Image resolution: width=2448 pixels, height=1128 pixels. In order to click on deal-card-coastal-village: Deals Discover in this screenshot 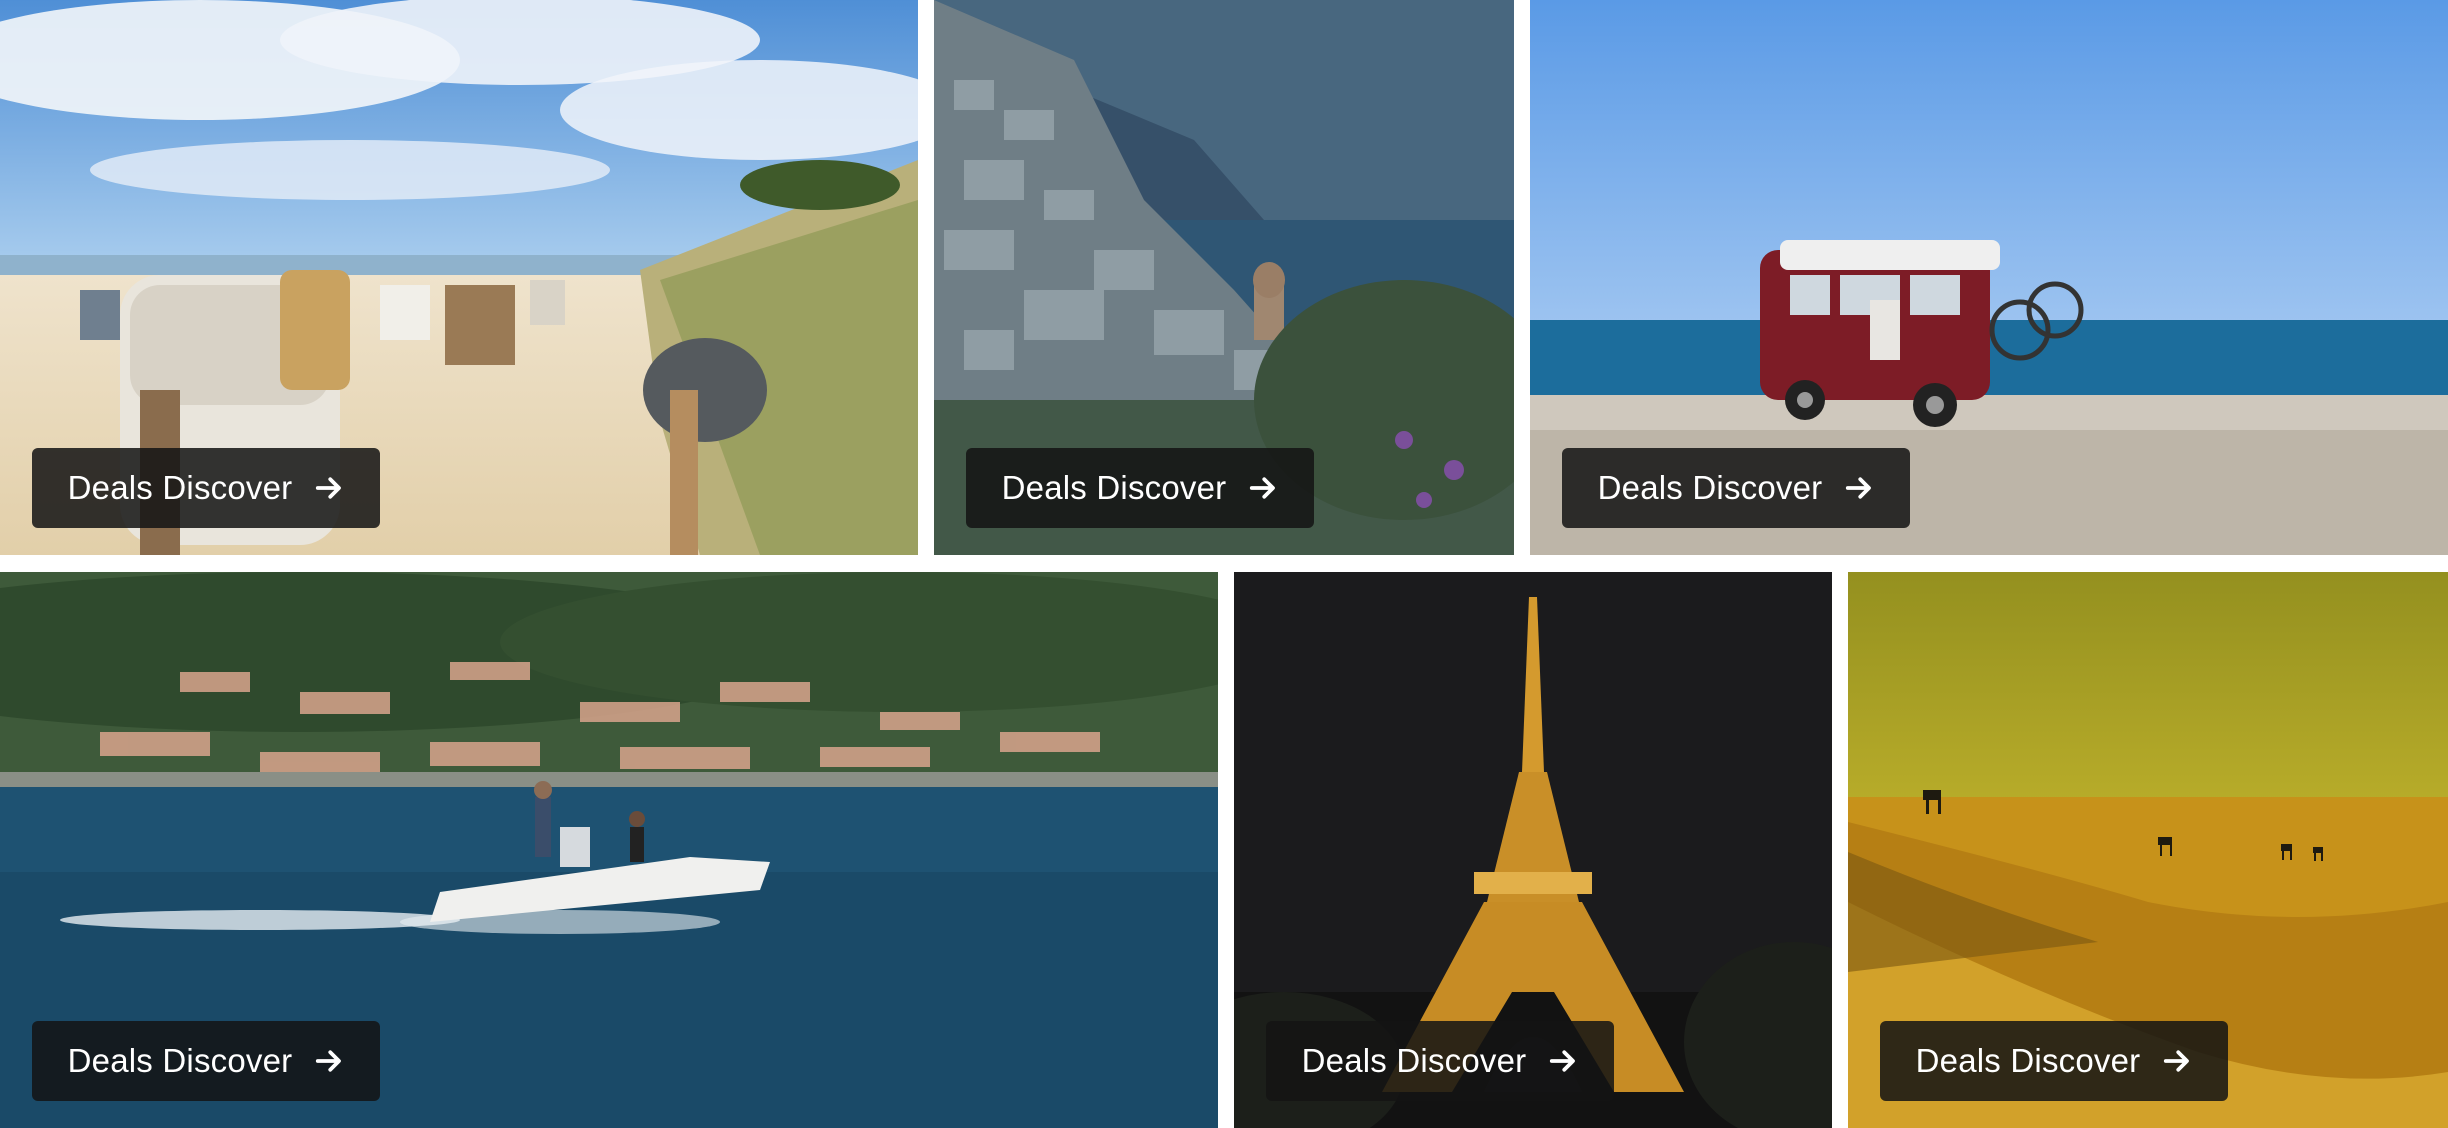, I will do `click(1224, 277)`.